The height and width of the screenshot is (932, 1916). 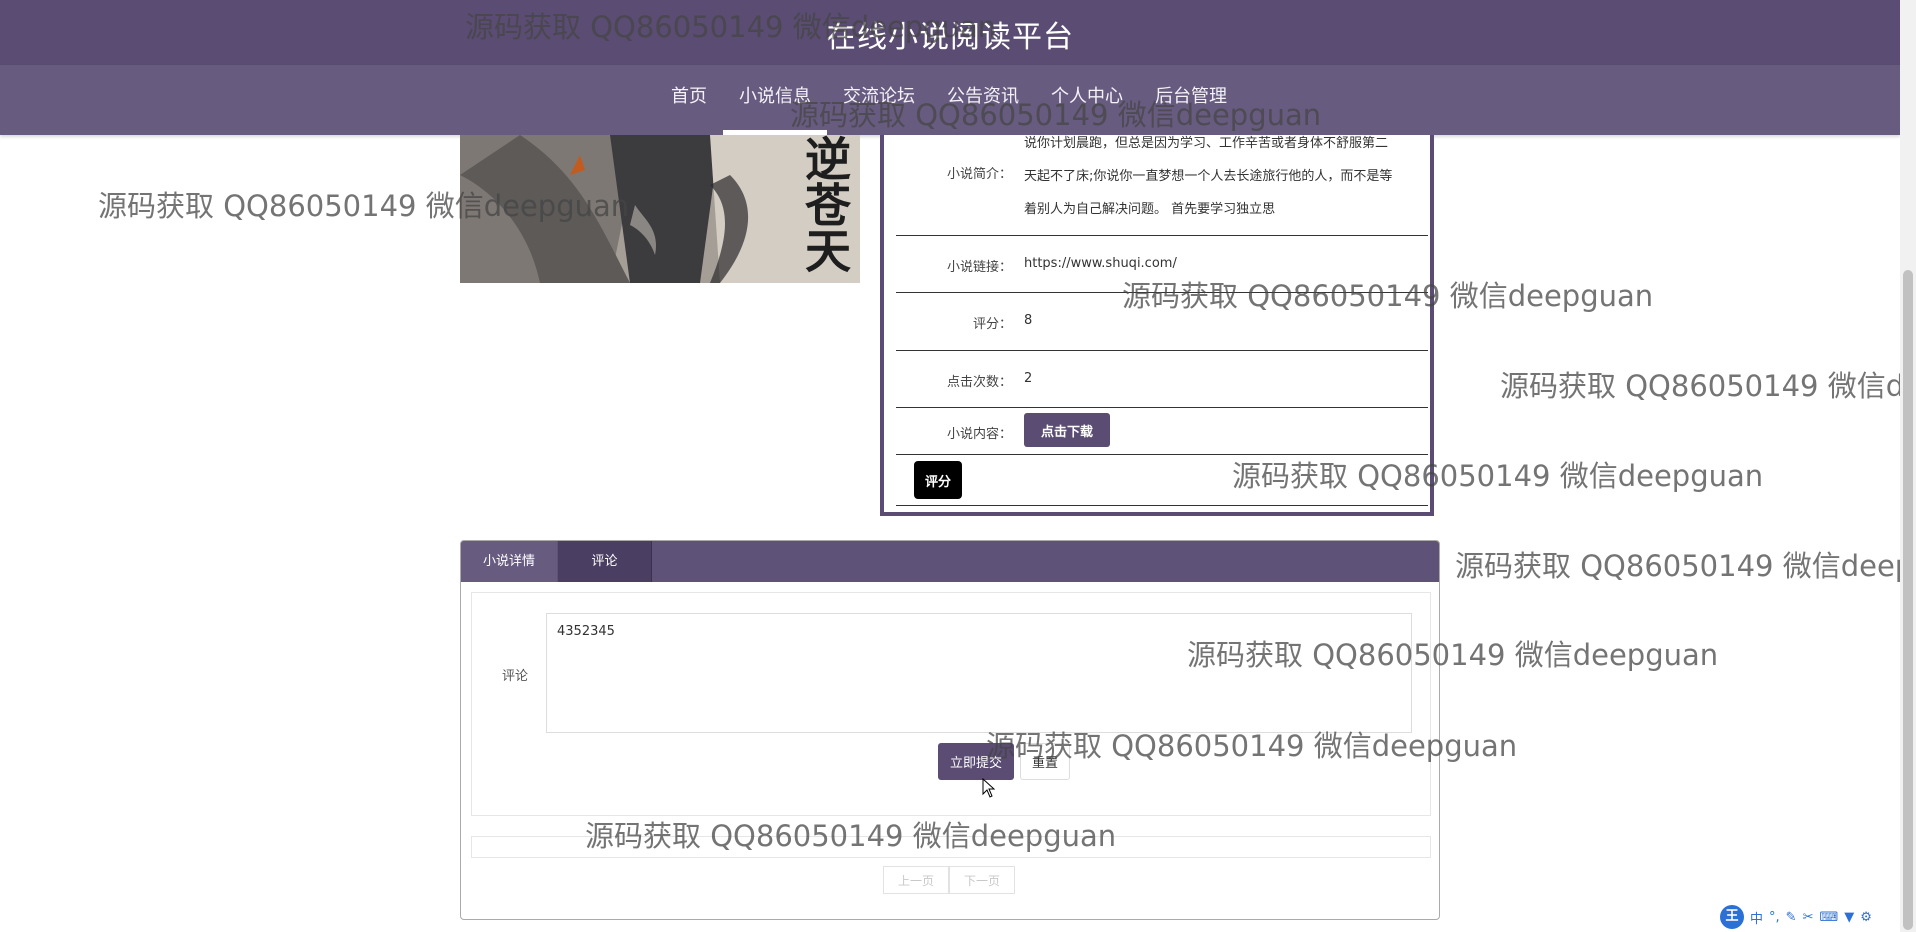 I want to click on nav-item-home: 首页, so click(x=689, y=100).